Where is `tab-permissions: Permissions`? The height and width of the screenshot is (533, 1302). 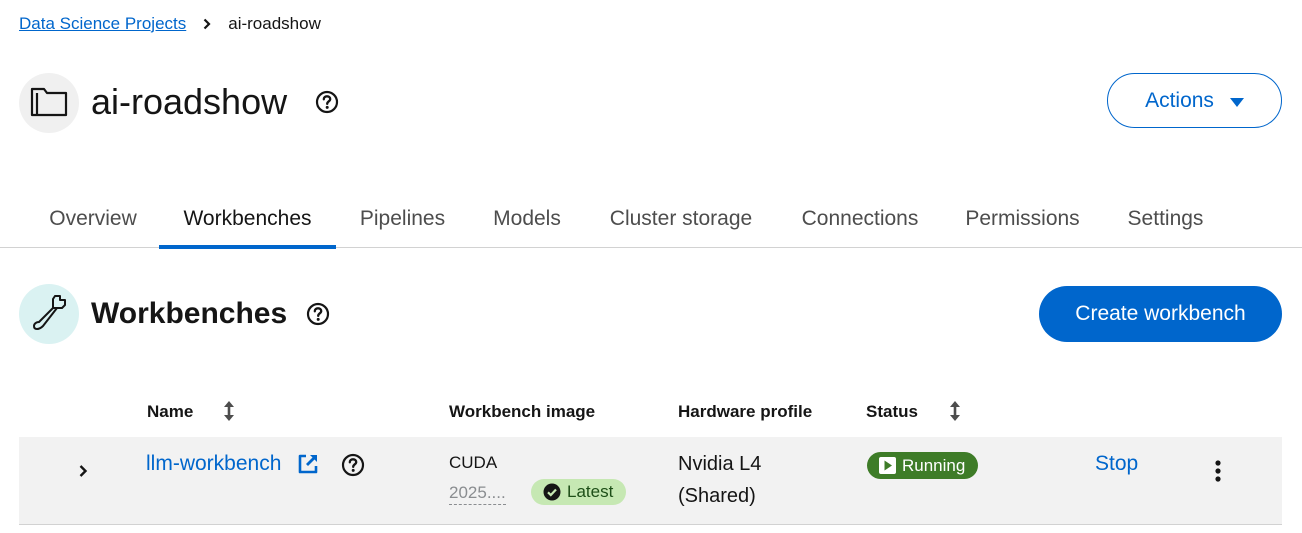 tab-permissions: Permissions is located at coordinates (1022, 218).